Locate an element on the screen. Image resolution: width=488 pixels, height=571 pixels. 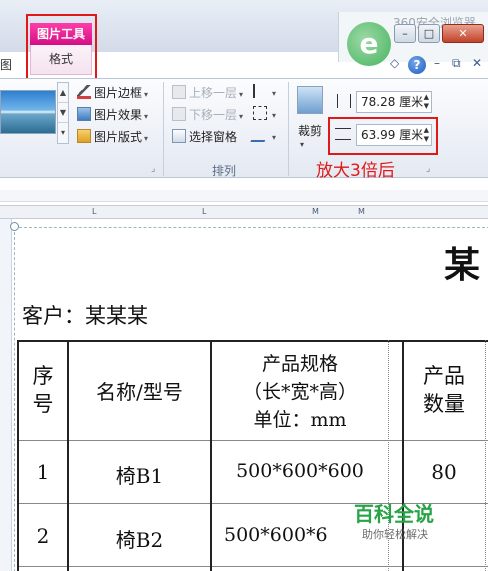
gallery-scroll: ▲ ▼ ▾ is located at coordinates (63, 113).